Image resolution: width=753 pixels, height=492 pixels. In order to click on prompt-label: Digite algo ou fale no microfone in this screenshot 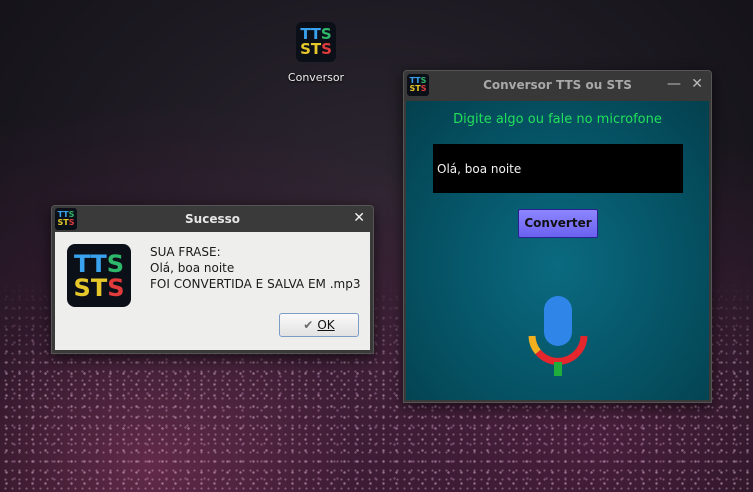, I will do `click(557, 119)`.